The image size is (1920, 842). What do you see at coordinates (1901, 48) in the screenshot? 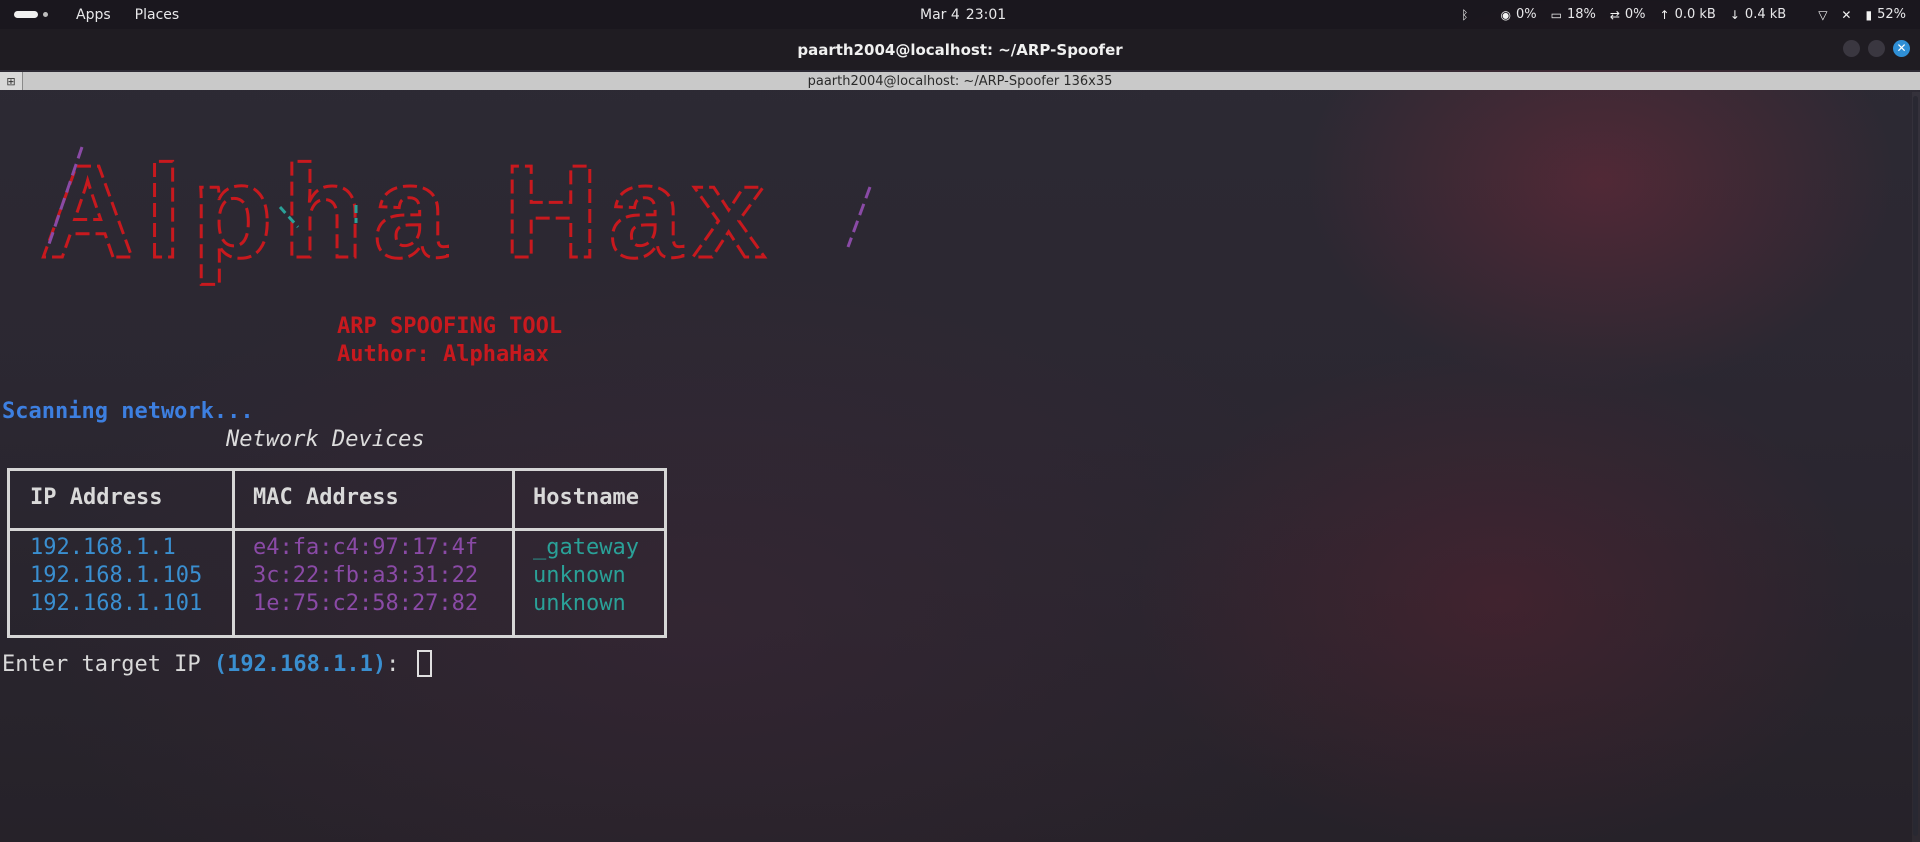
I see `close-icon: ✕` at bounding box center [1901, 48].